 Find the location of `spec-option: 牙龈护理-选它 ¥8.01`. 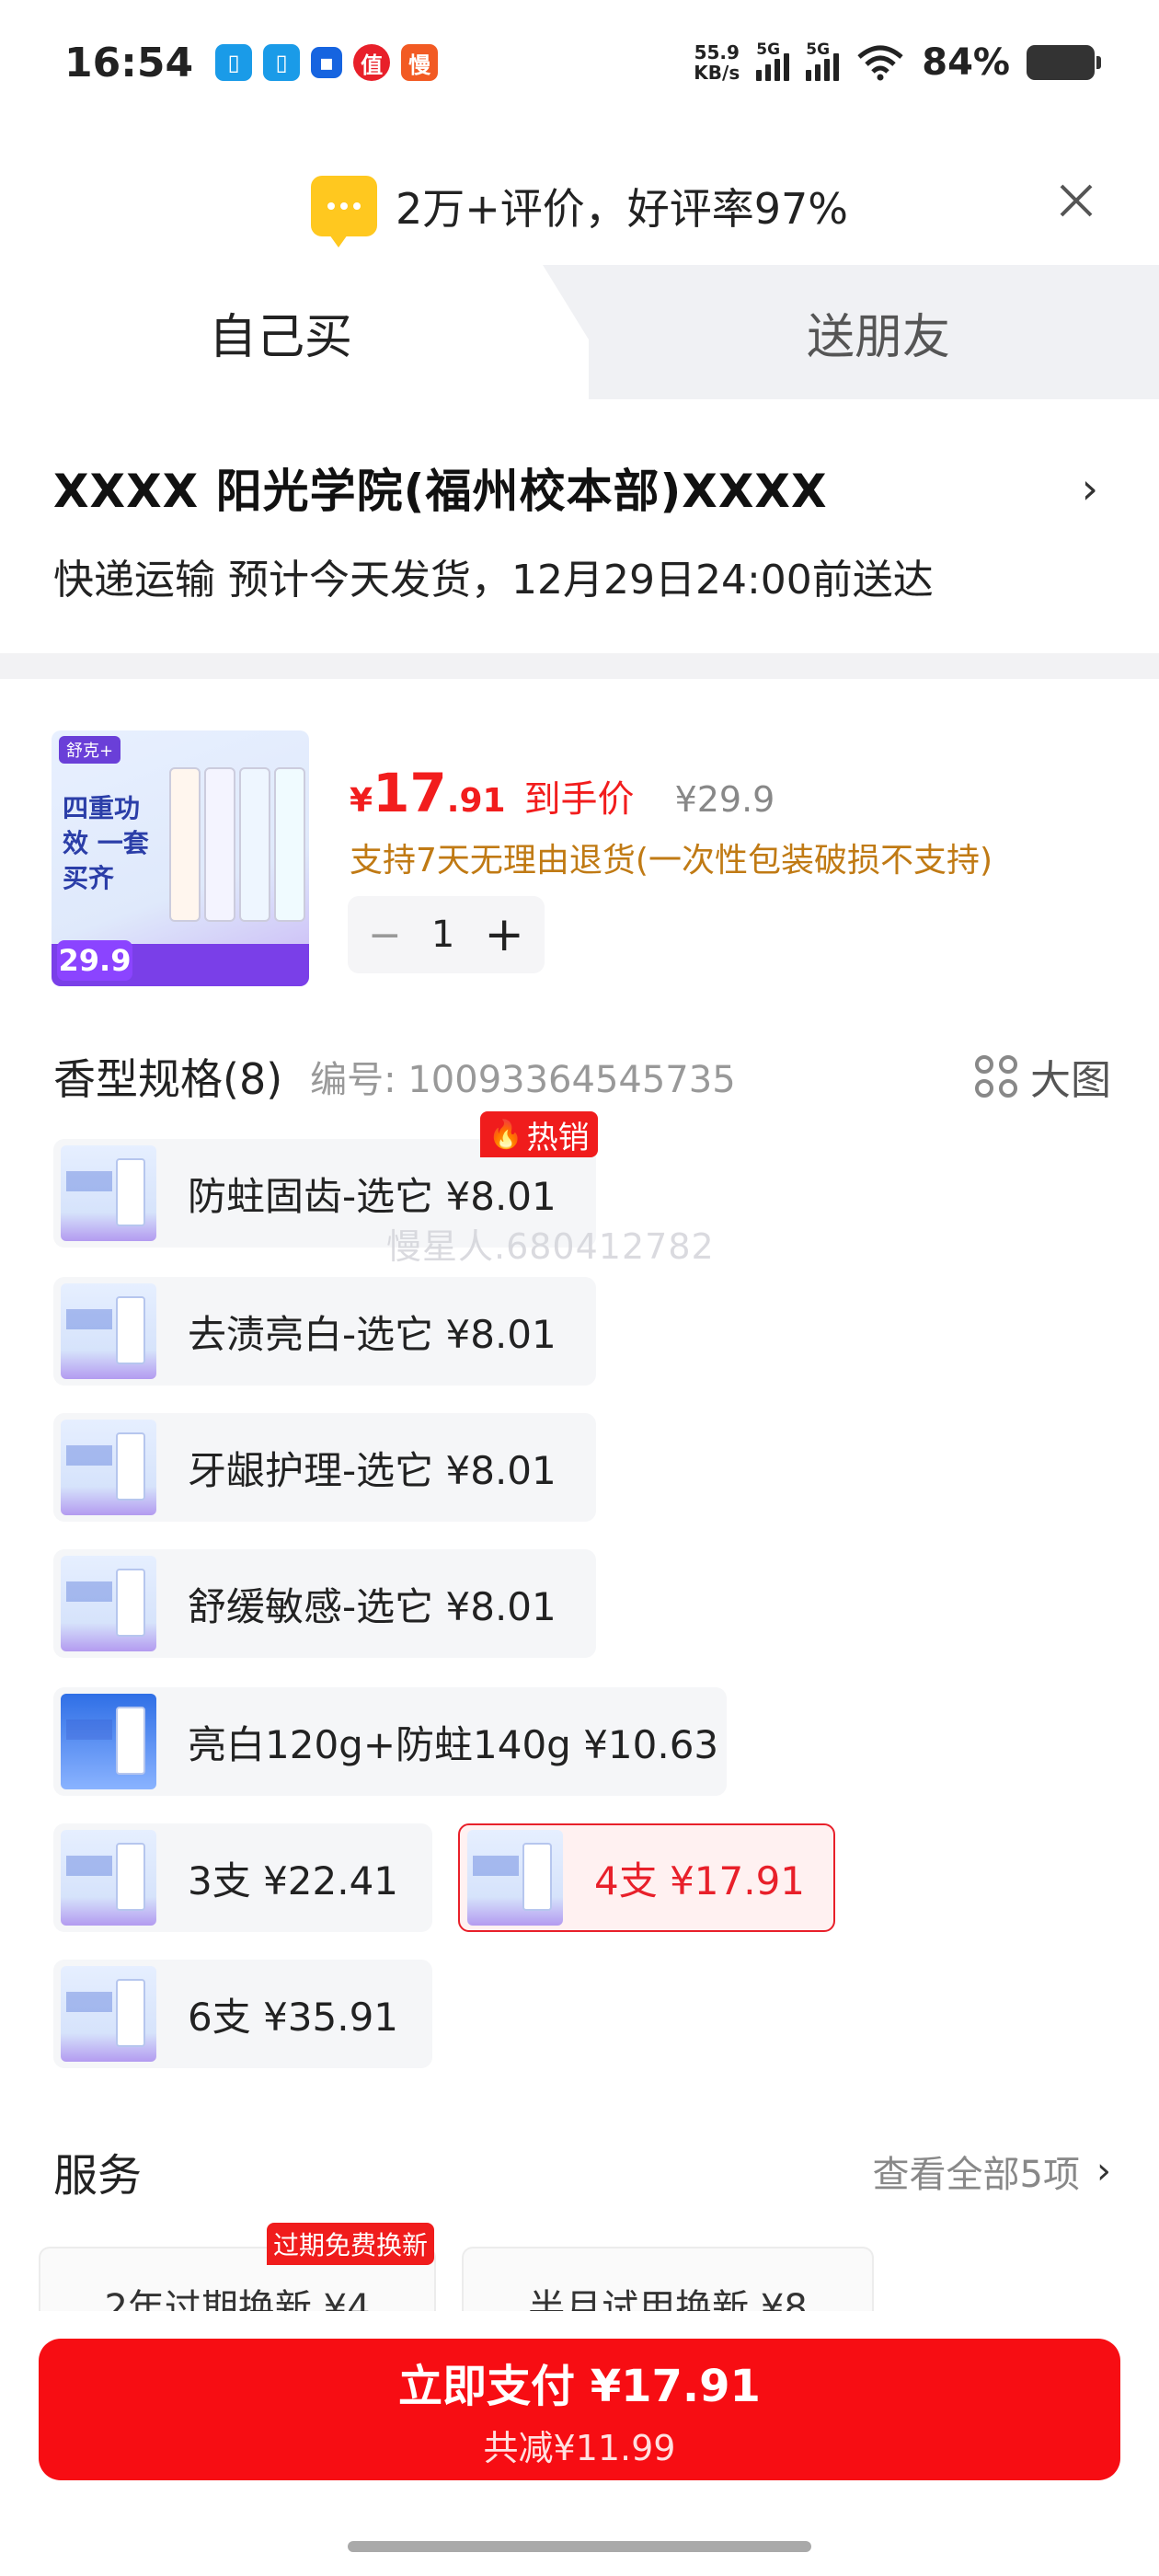

spec-option: 牙龈护理-选它 ¥8.01 is located at coordinates (324, 1467).